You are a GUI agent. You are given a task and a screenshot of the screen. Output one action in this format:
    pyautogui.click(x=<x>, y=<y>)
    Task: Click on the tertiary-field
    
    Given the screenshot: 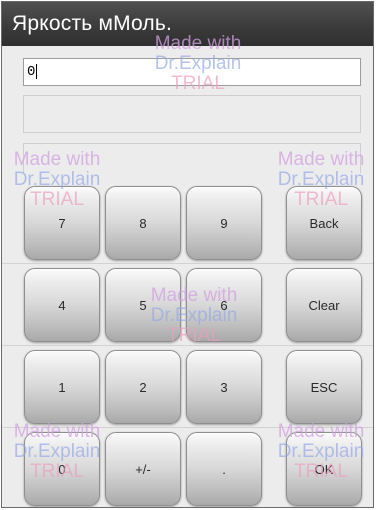 What is the action you would take?
    pyautogui.click(x=192, y=158)
    